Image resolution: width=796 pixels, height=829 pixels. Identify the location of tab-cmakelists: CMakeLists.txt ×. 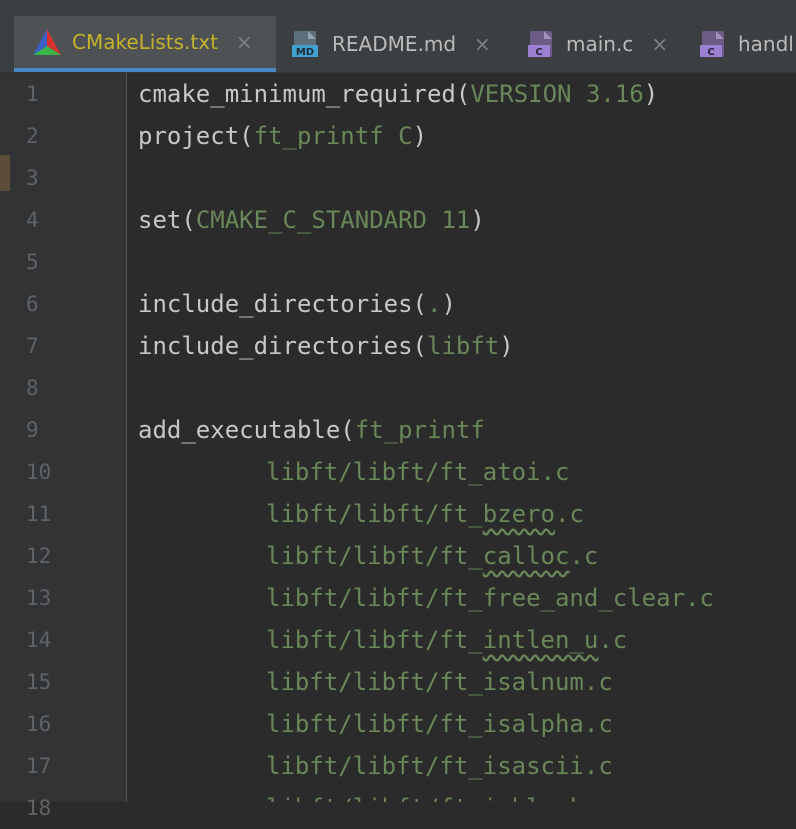
(145, 44).